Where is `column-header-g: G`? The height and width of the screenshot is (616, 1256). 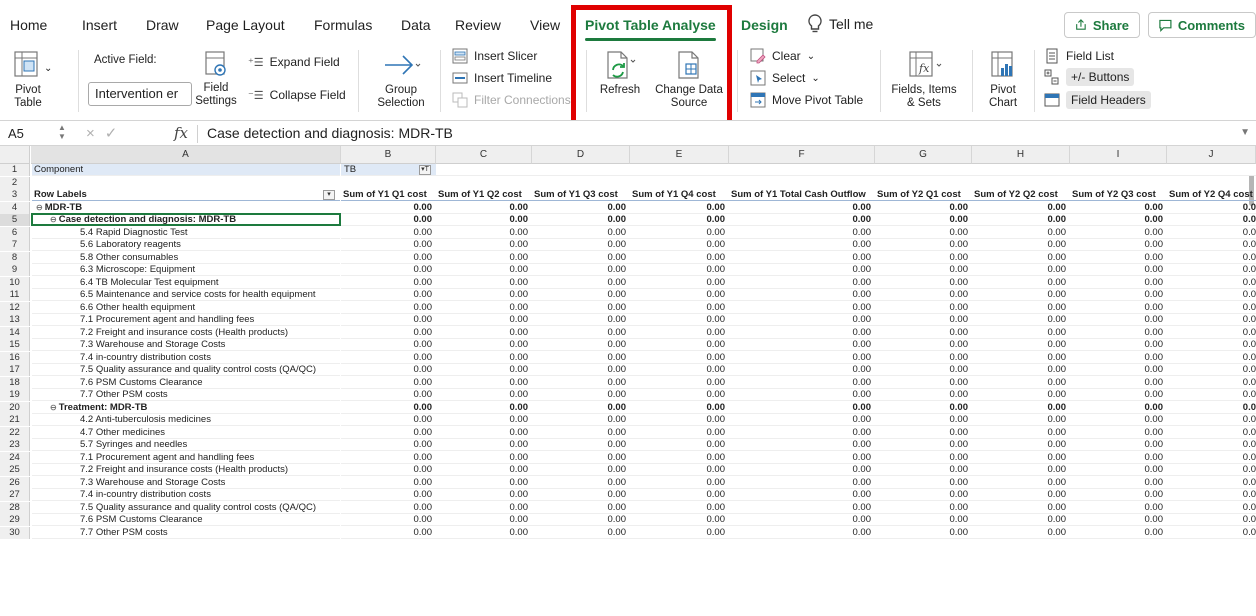
column-header-g: G is located at coordinates (923, 155).